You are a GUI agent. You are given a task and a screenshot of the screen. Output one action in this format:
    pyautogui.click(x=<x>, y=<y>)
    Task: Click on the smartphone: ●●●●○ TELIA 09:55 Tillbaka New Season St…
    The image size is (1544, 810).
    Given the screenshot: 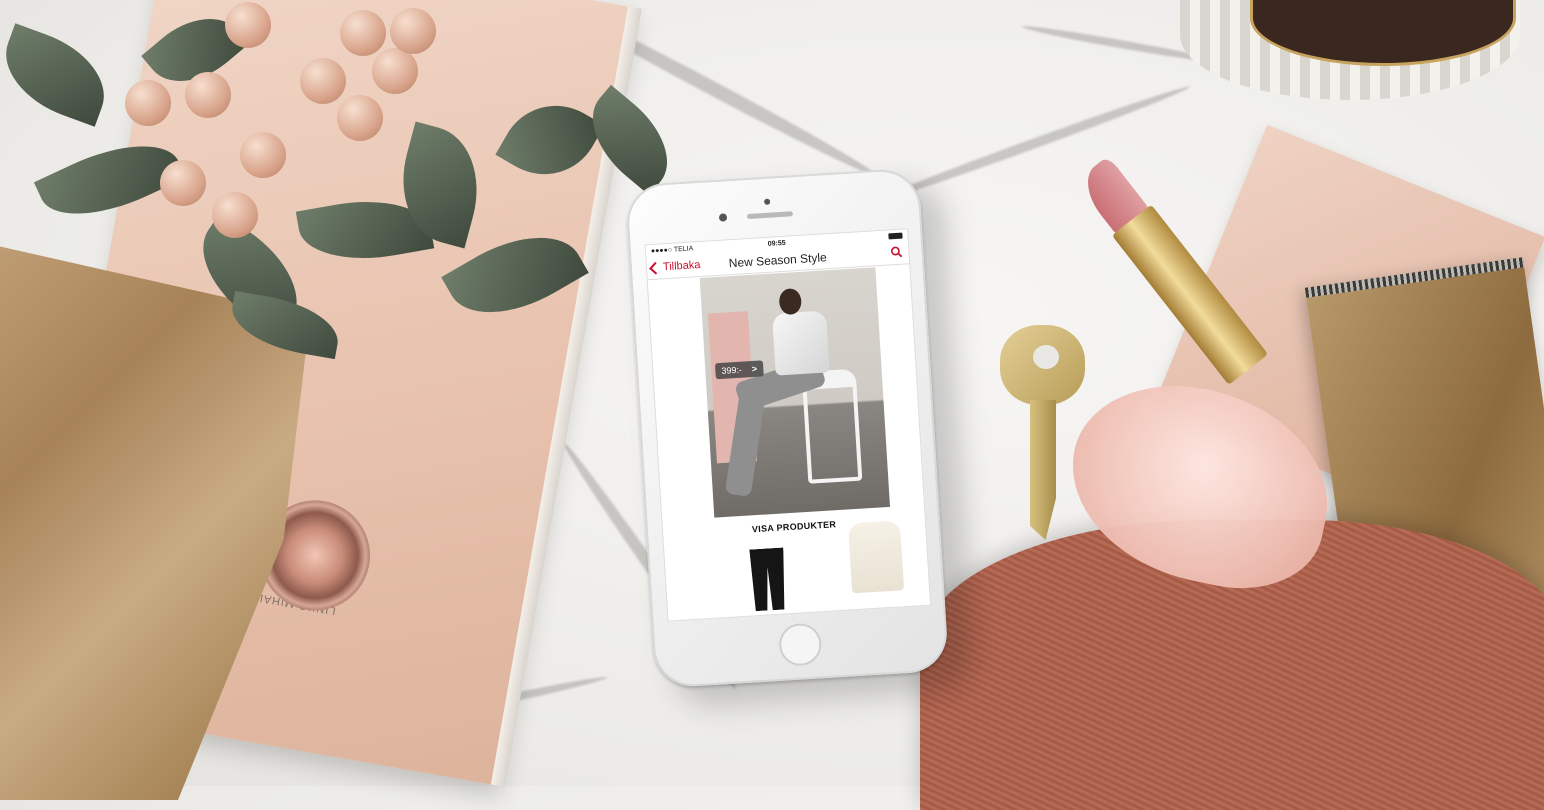 What is the action you would take?
    pyautogui.click(x=787, y=428)
    